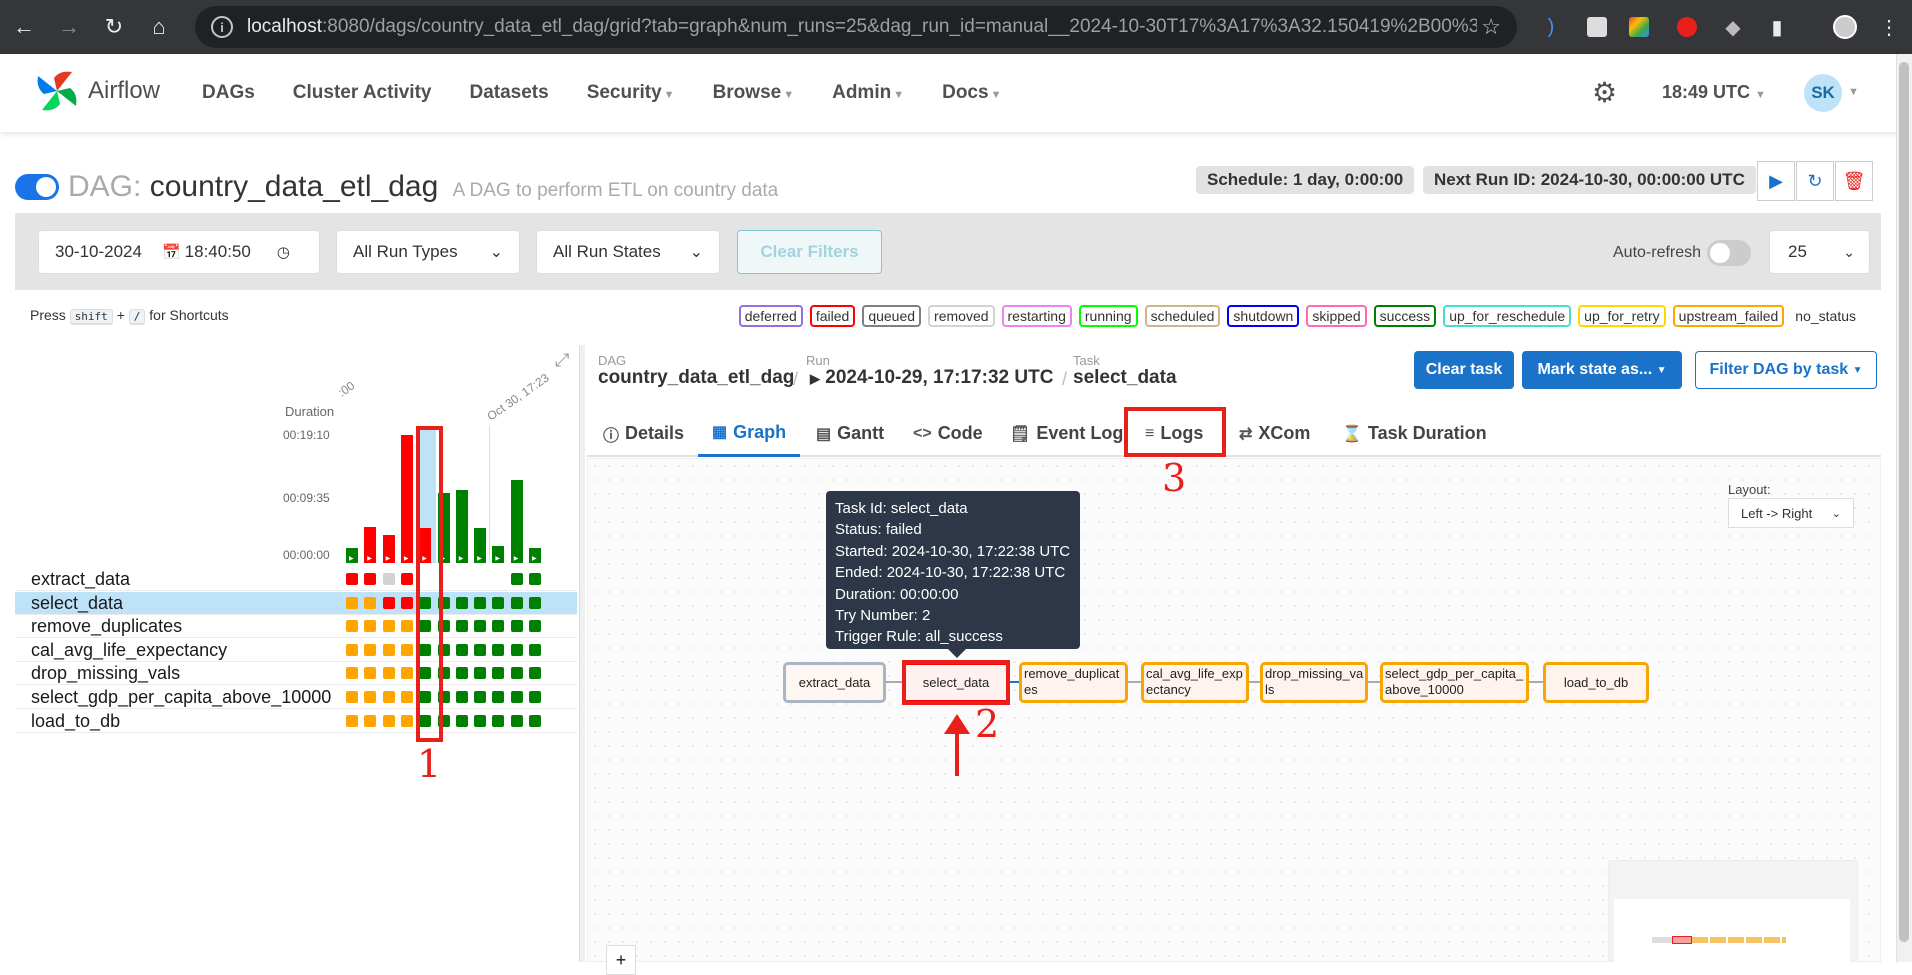  I want to click on base-date-input: 30-10-2024 📅 18:40:50 ◷, so click(179, 252).